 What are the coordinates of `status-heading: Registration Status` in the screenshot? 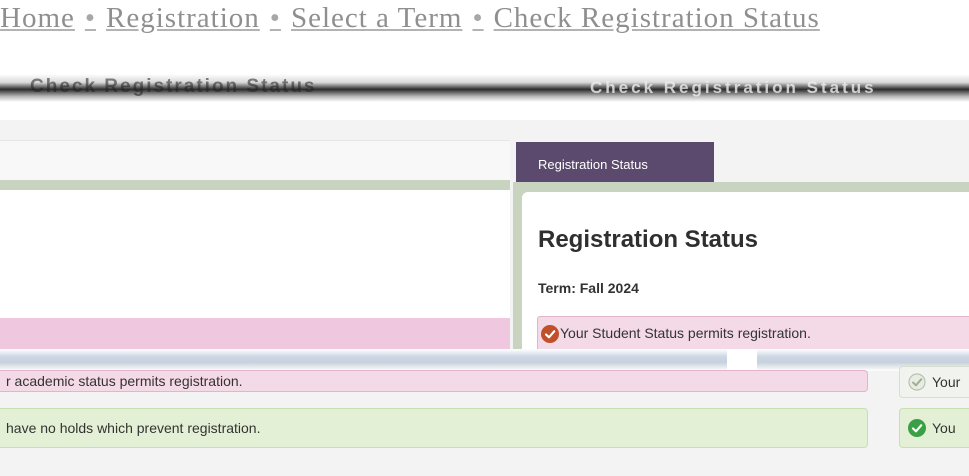 It's located at (648, 239).